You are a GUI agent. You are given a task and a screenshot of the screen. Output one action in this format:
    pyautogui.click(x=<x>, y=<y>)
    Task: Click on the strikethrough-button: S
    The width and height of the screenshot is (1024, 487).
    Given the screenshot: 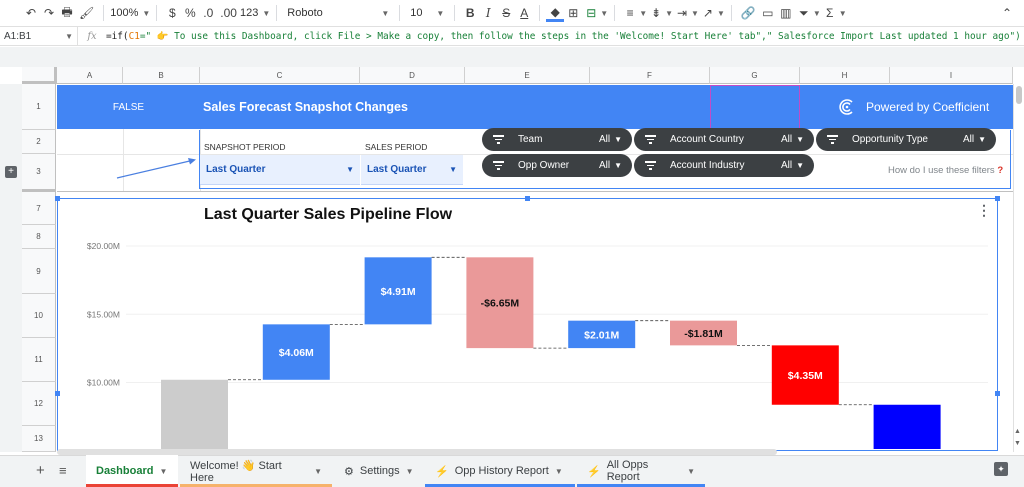 What is the action you would take?
    pyautogui.click(x=506, y=13)
    